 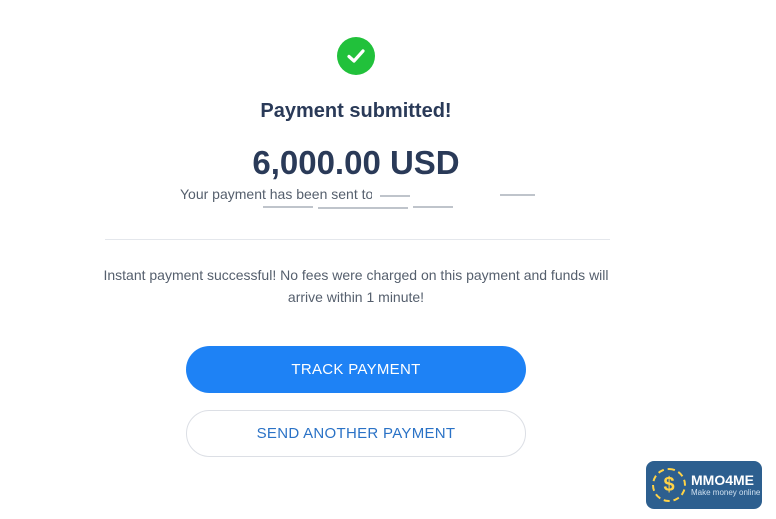 What do you see at coordinates (722, 480) in the screenshot?
I see `watermark-name: MMO4ME` at bounding box center [722, 480].